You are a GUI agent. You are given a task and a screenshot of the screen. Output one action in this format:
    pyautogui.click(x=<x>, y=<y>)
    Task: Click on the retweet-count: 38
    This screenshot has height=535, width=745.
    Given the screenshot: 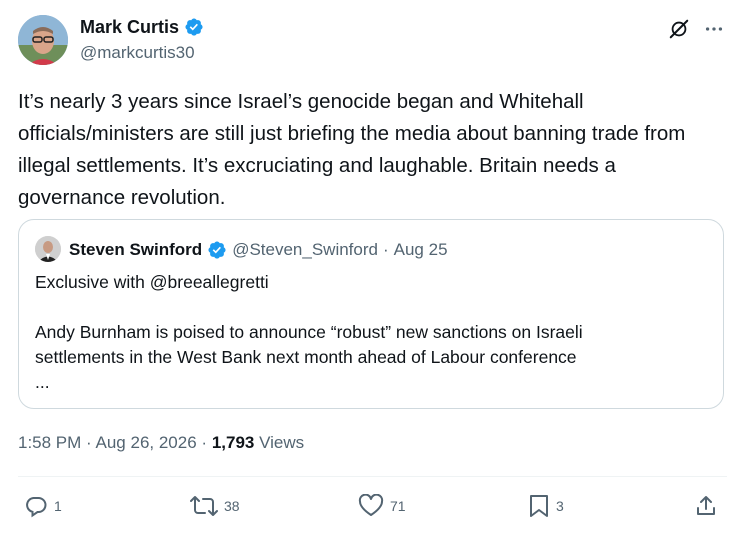 What is the action you would take?
    pyautogui.click(x=232, y=506)
    